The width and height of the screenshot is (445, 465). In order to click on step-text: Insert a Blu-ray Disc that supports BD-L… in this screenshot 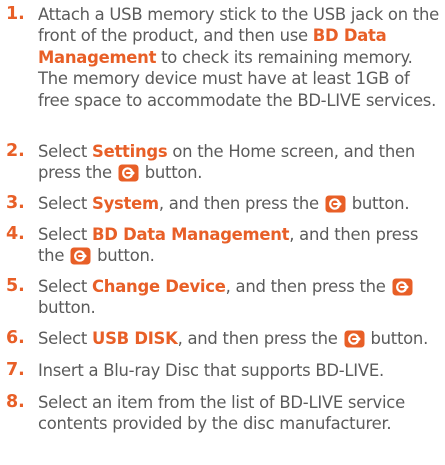, I will do `click(239, 370)`.